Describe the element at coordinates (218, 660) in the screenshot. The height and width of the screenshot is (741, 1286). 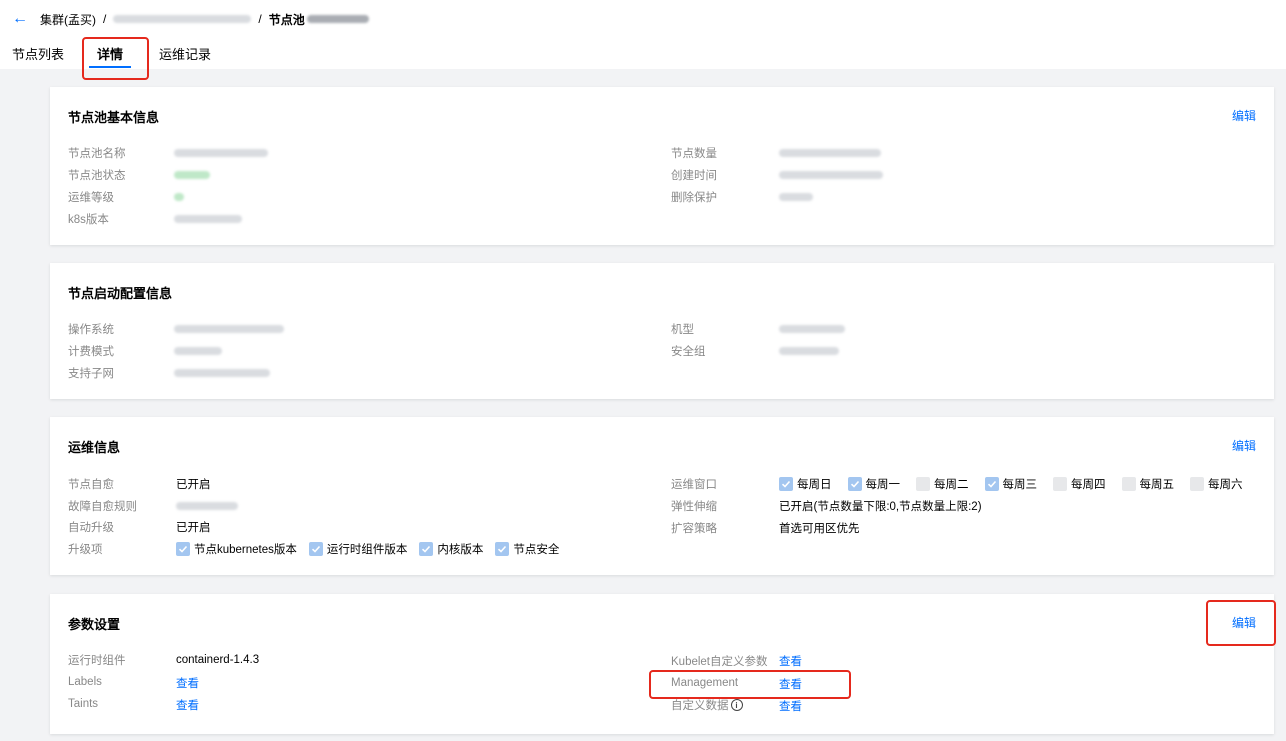
I see `value-runtime: containerd-1.4.3` at that location.